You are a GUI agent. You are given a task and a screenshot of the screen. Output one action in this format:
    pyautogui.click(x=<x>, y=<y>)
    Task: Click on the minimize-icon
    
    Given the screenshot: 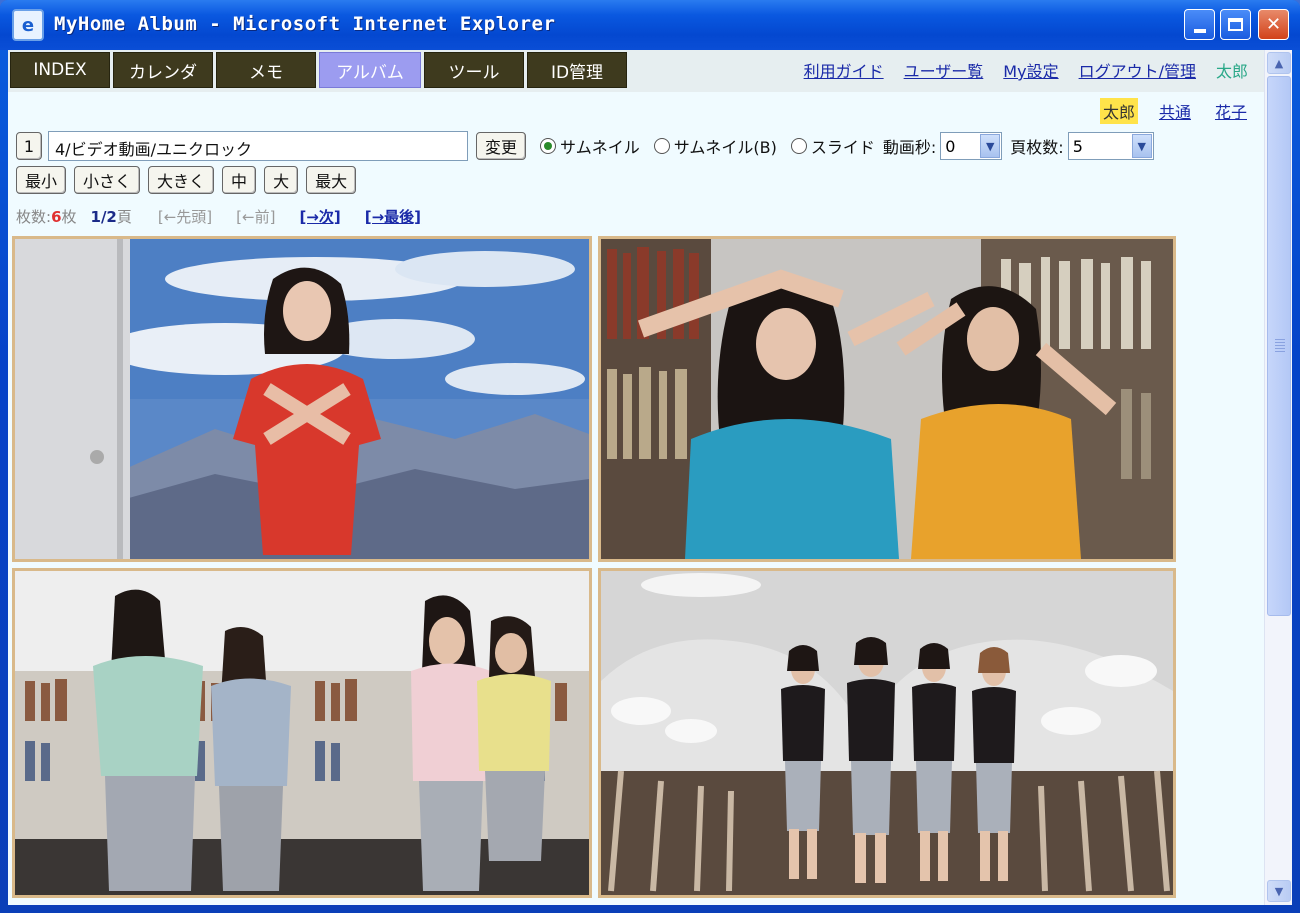 What is the action you would take?
    pyautogui.click(x=1199, y=30)
    